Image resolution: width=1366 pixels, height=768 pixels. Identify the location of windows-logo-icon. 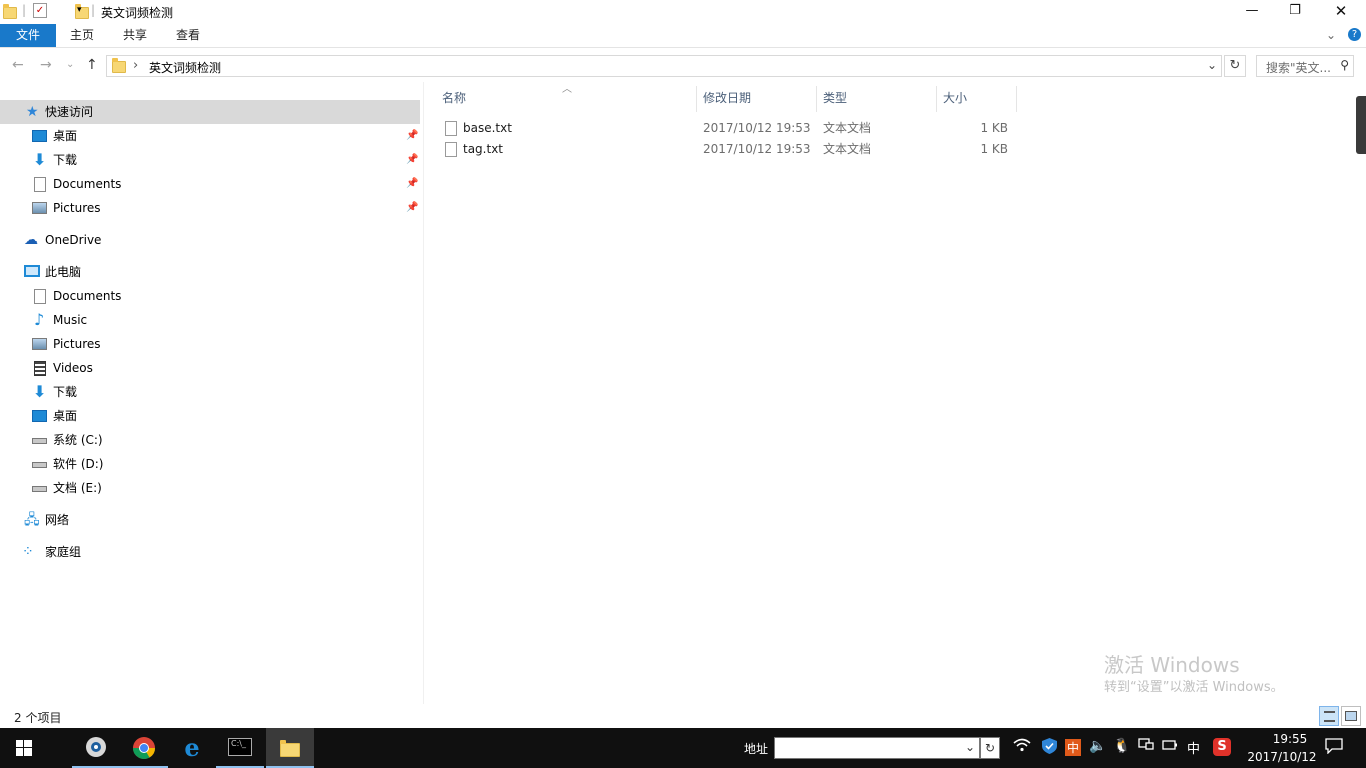
(24, 748).